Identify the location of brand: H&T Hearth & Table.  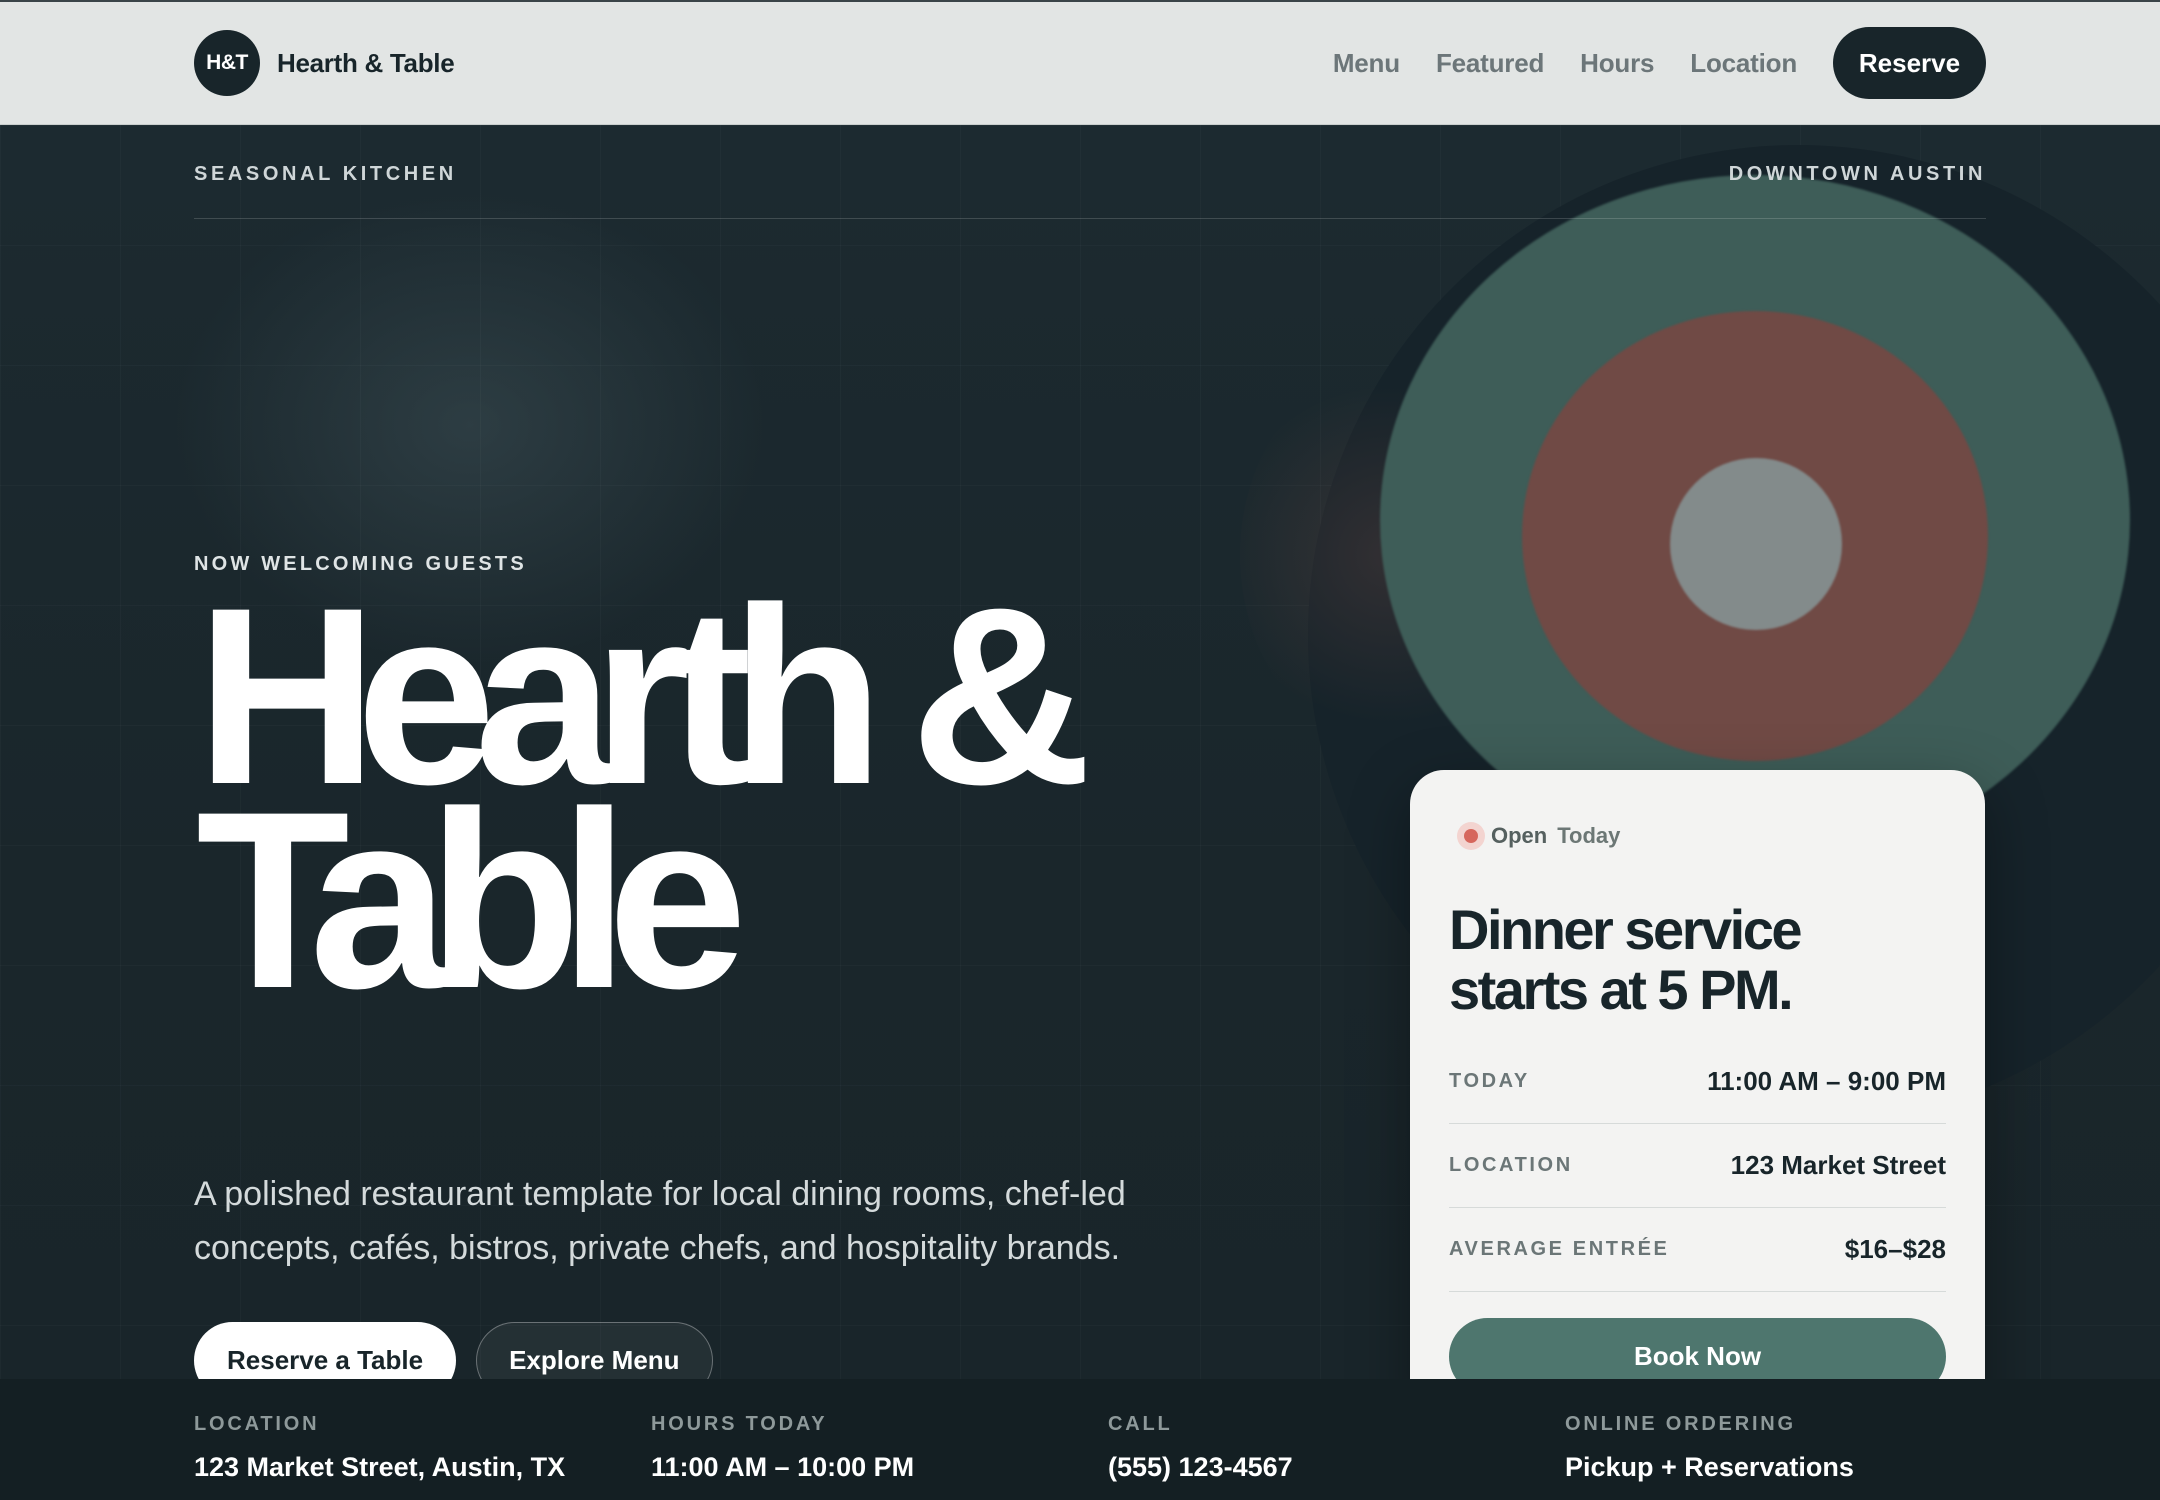
(324, 63).